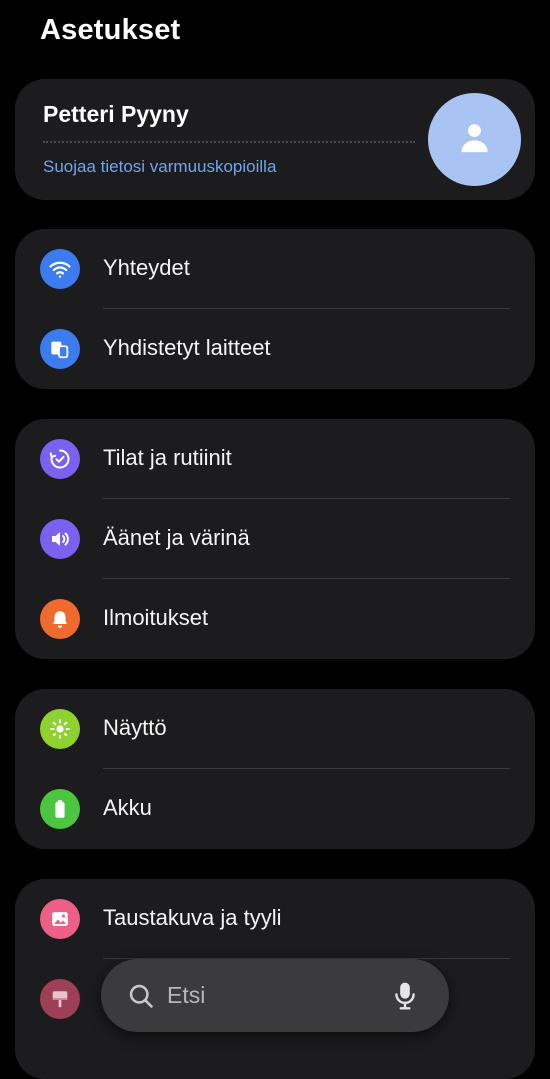  I want to click on settings-item-battery: Akku, so click(275, 809).